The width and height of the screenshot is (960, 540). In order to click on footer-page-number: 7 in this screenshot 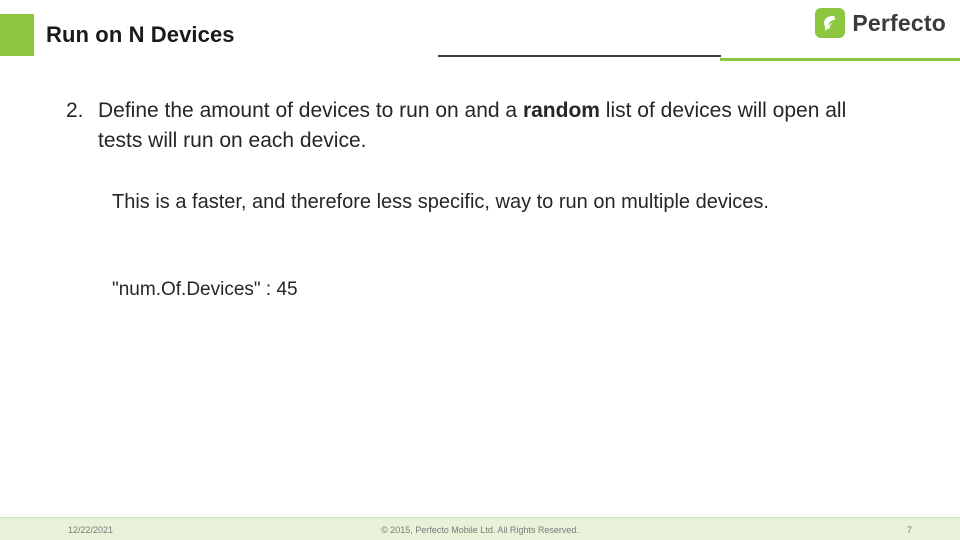, I will do `click(909, 530)`.